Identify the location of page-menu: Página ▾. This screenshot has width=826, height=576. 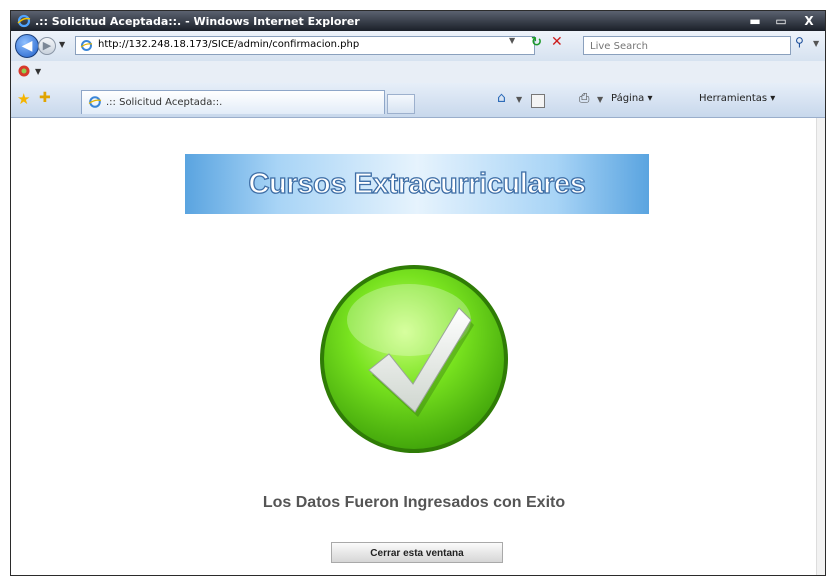
(632, 98).